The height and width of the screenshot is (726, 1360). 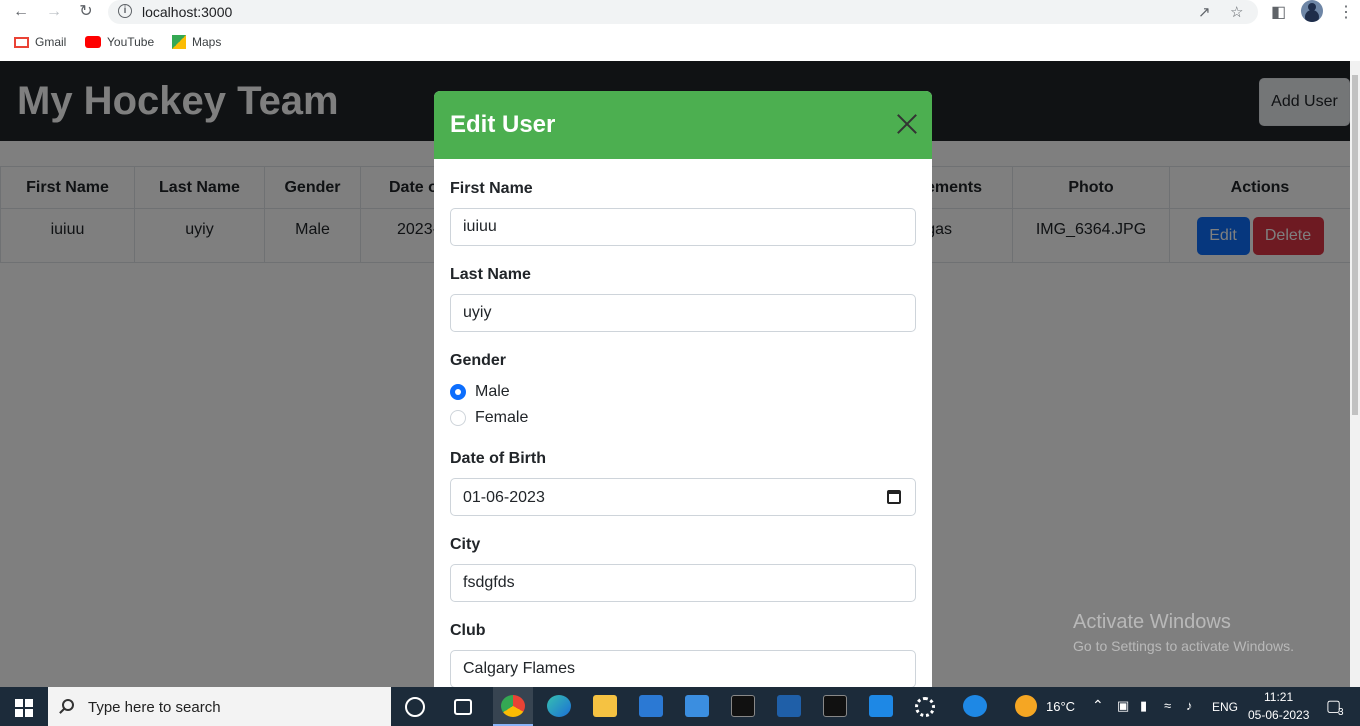 What do you see at coordinates (131, 42) in the screenshot?
I see `bookmark-label: YouTube` at bounding box center [131, 42].